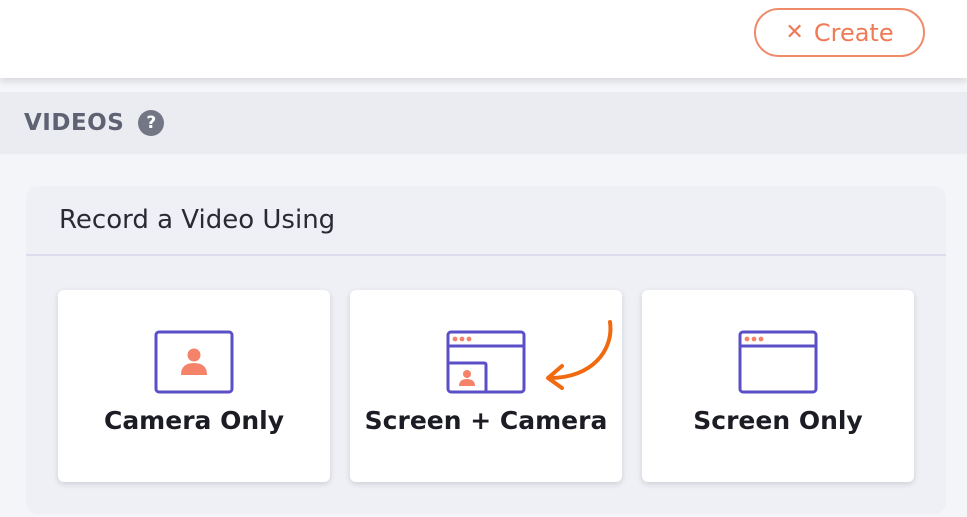 The image size is (967, 517). What do you see at coordinates (483, 123) in the screenshot?
I see `videos-section-header: VIDEOS ?` at bounding box center [483, 123].